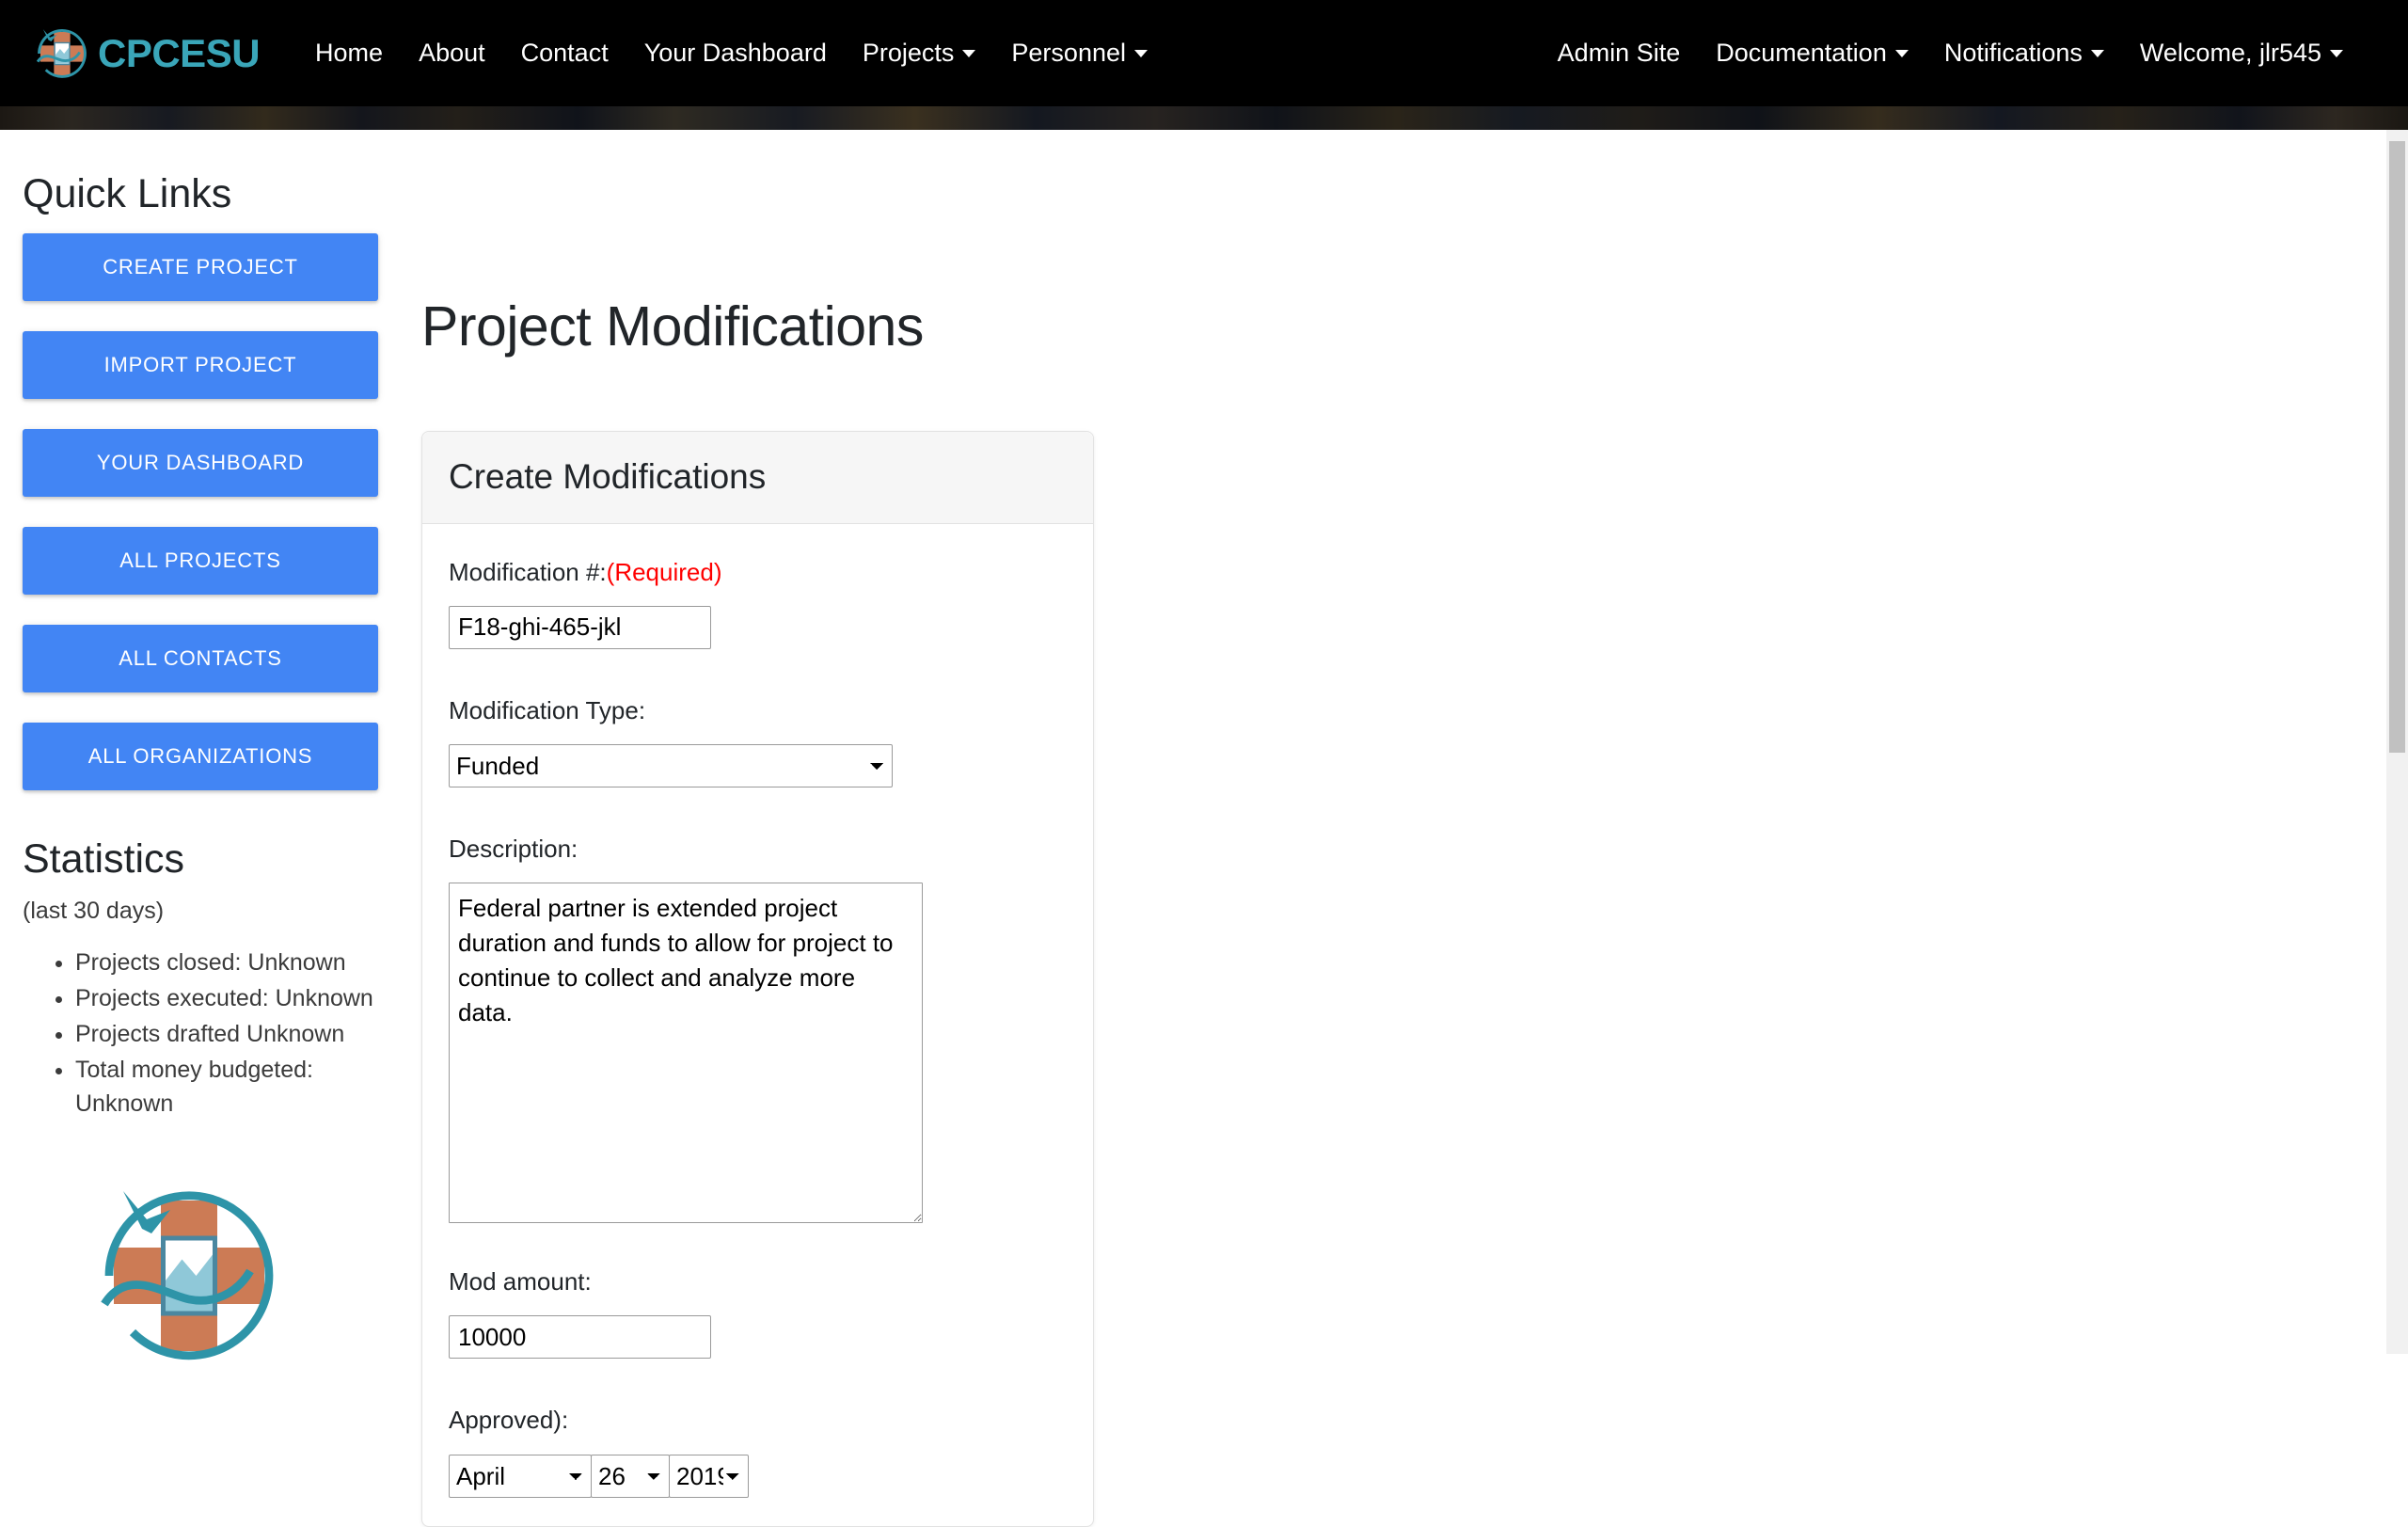 Image resolution: width=2408 pixels, height=1527 pixels. Describe the element at coordinates (758, 741) in the screenshot. I see `modification-type-group: Modification Type: Funded` at that location.